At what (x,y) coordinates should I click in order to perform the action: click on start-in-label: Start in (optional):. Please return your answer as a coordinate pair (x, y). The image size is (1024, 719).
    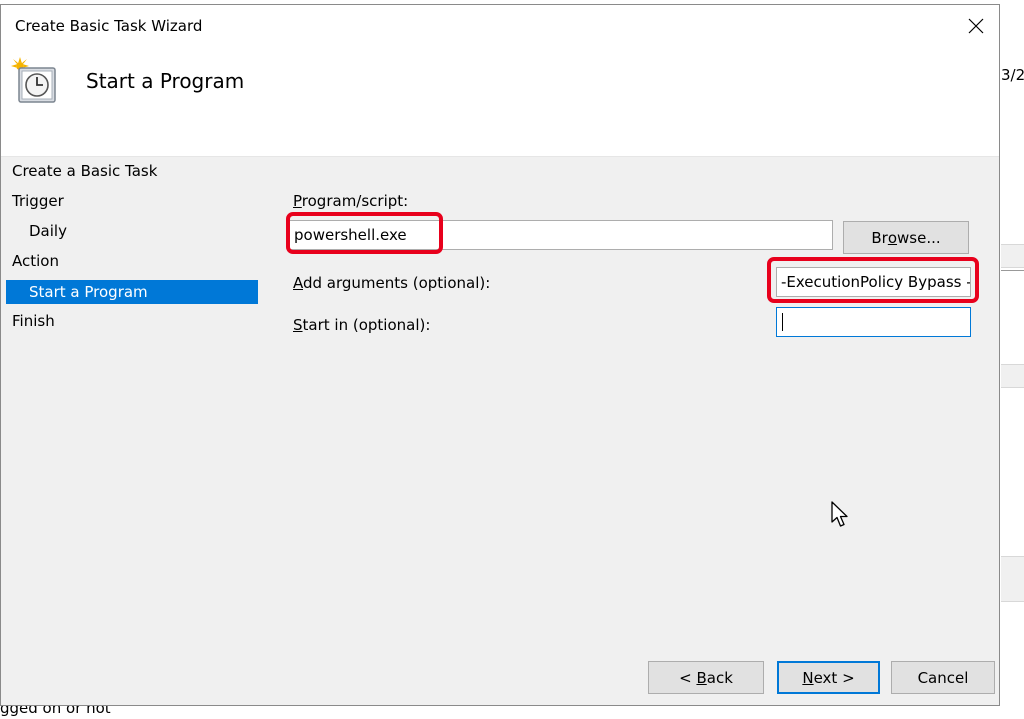
    Looking at the image, I should click on (362, 325).